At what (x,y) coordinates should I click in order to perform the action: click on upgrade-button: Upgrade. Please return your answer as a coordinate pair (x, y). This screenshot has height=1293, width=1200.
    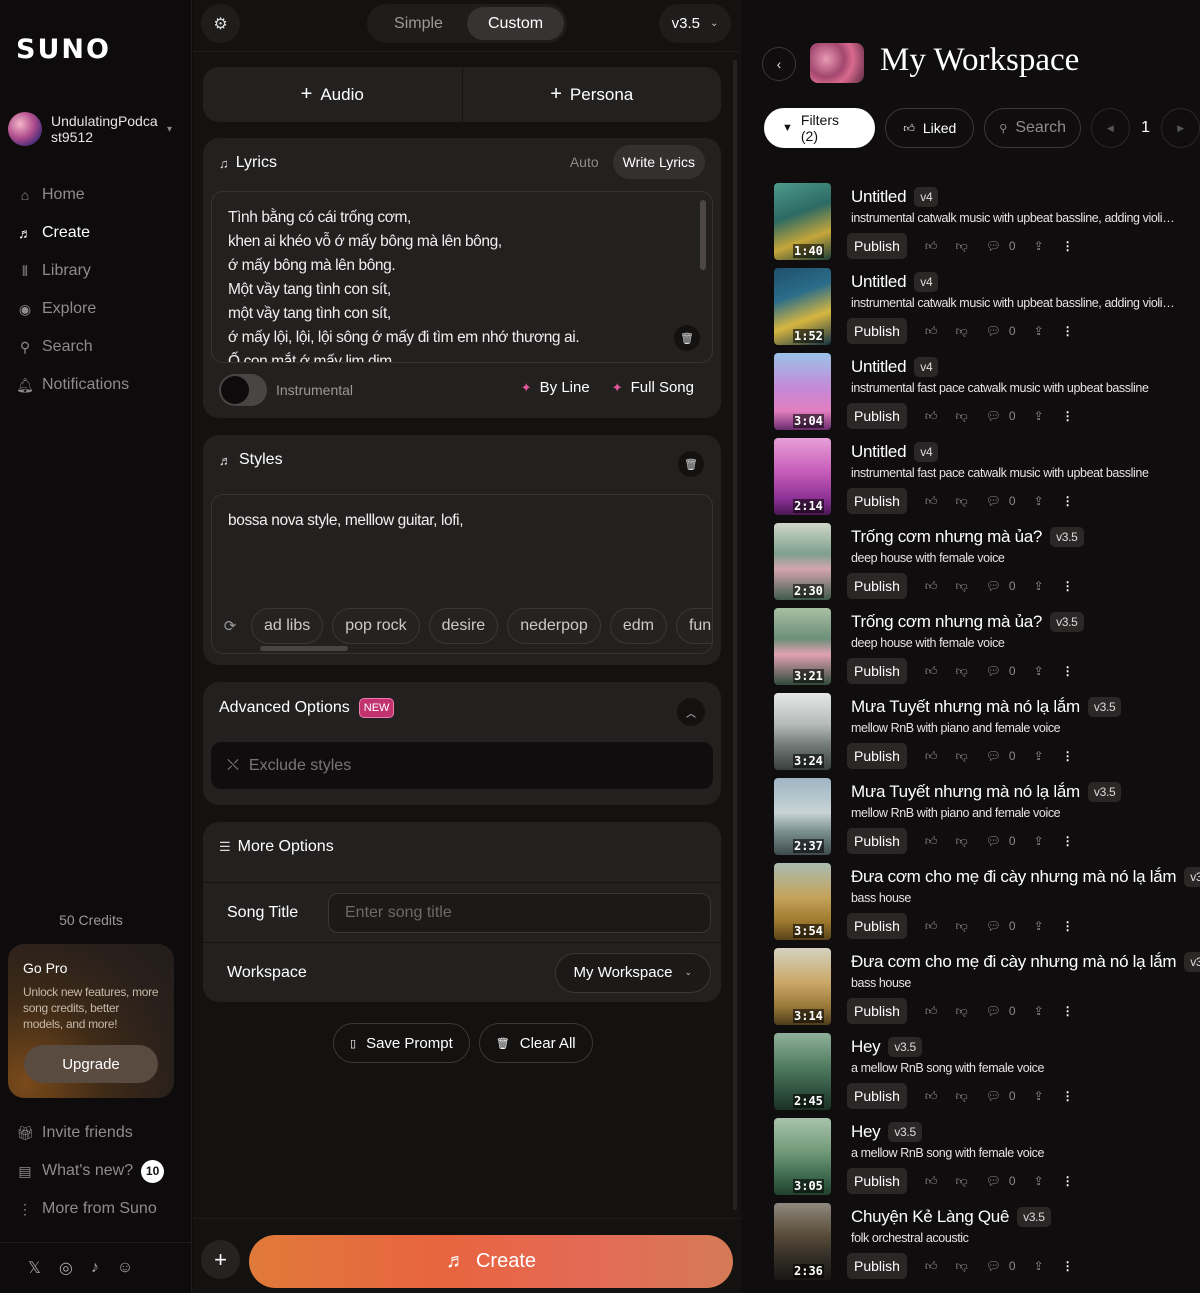
    Looking at the image, I should click on (91, 1064).